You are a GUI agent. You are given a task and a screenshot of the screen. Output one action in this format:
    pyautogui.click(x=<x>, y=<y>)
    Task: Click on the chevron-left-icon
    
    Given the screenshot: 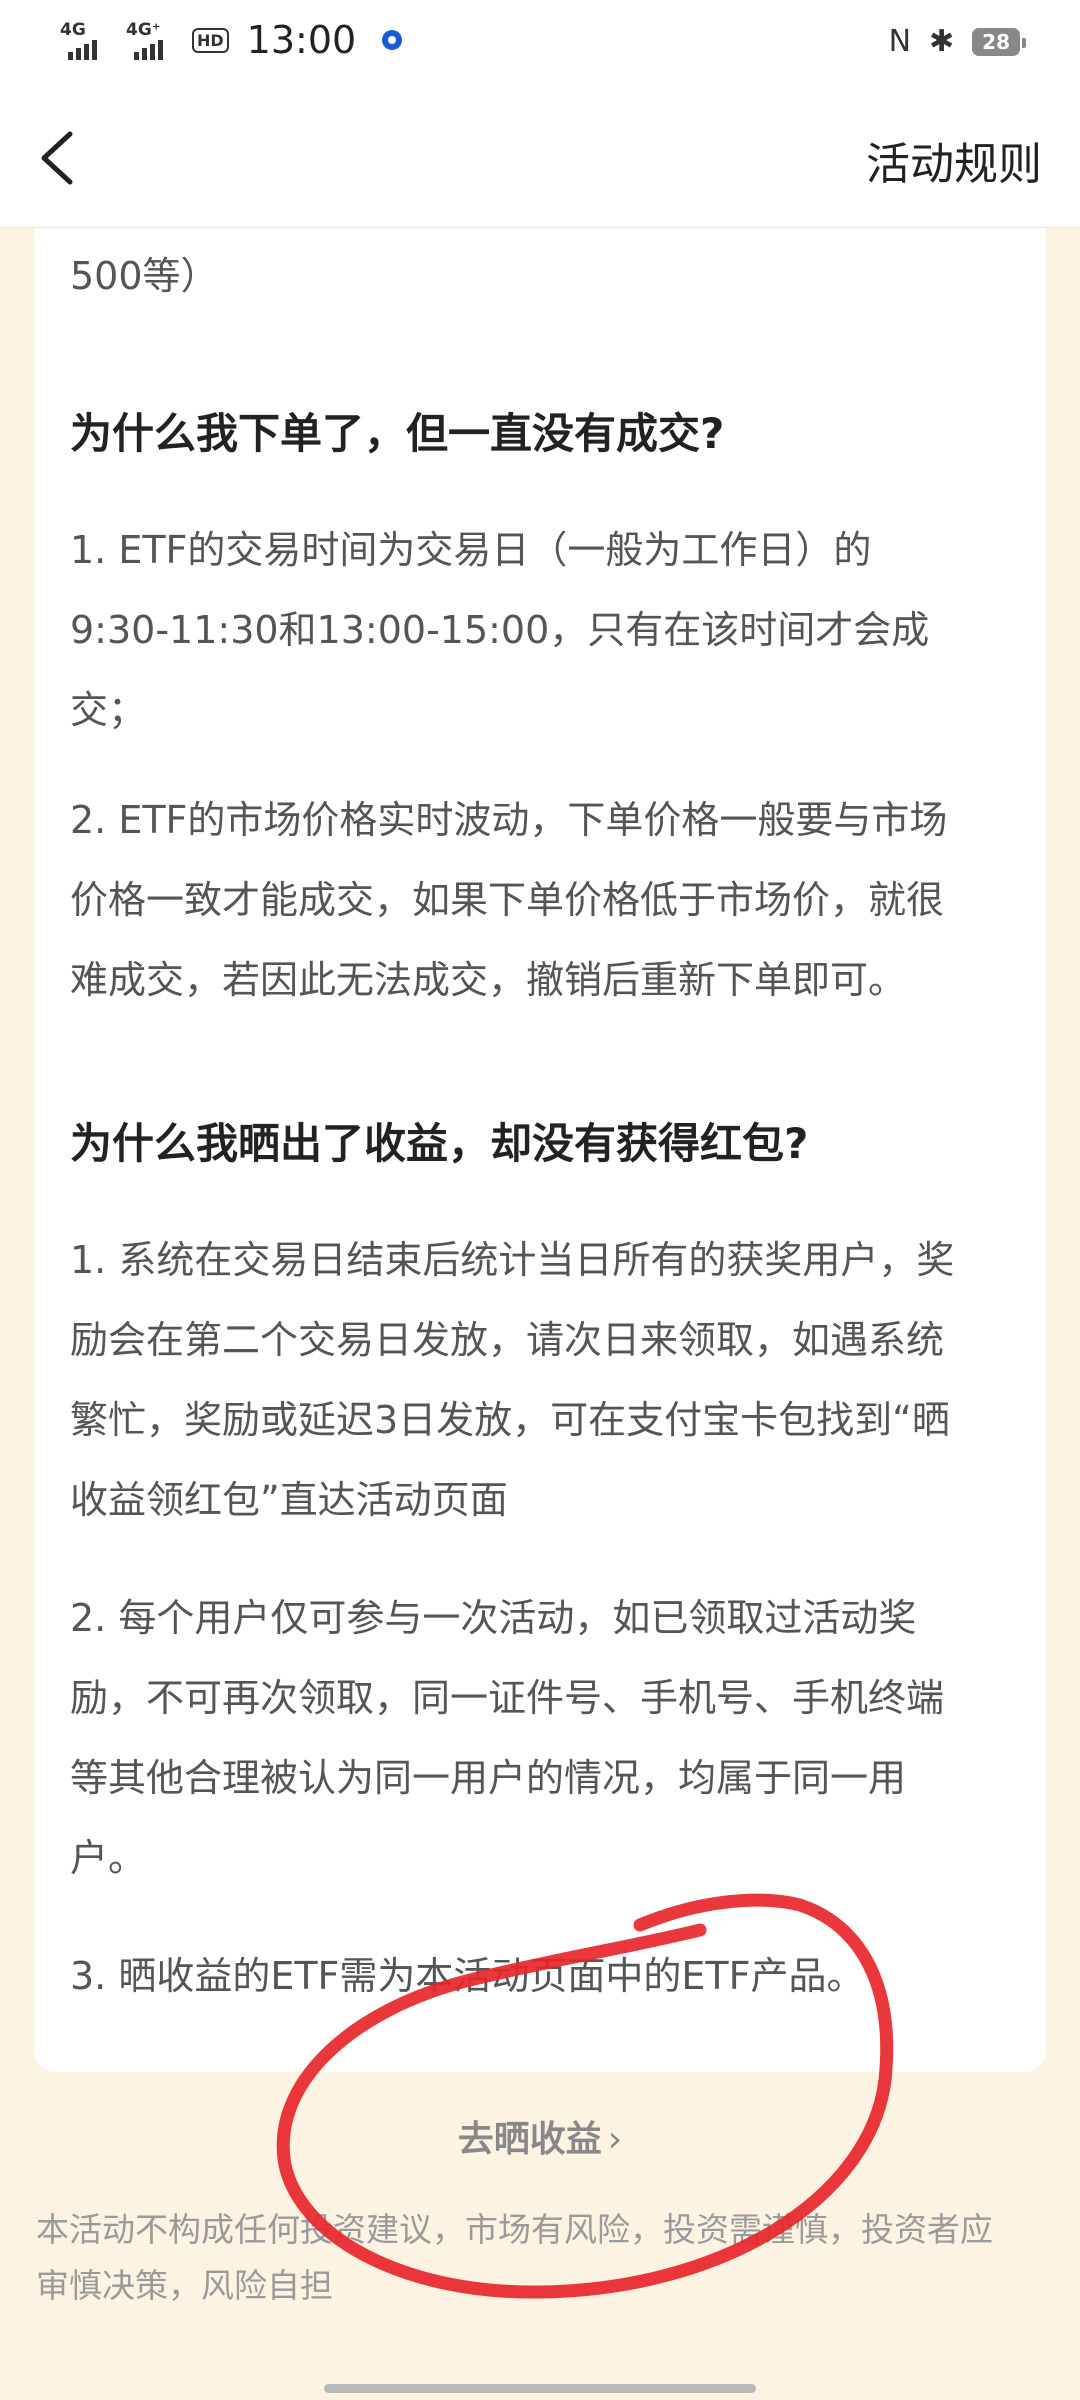 What is the action you would take?
    pyautogui.click(x=57, y=158)
    